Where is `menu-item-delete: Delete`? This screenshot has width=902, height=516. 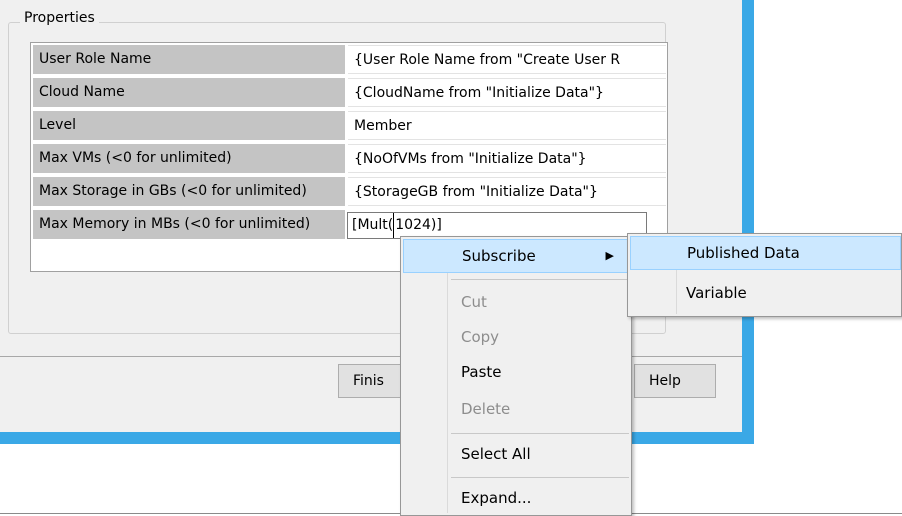
menu-item-delete: Delete is located at coordinates (516, 409).